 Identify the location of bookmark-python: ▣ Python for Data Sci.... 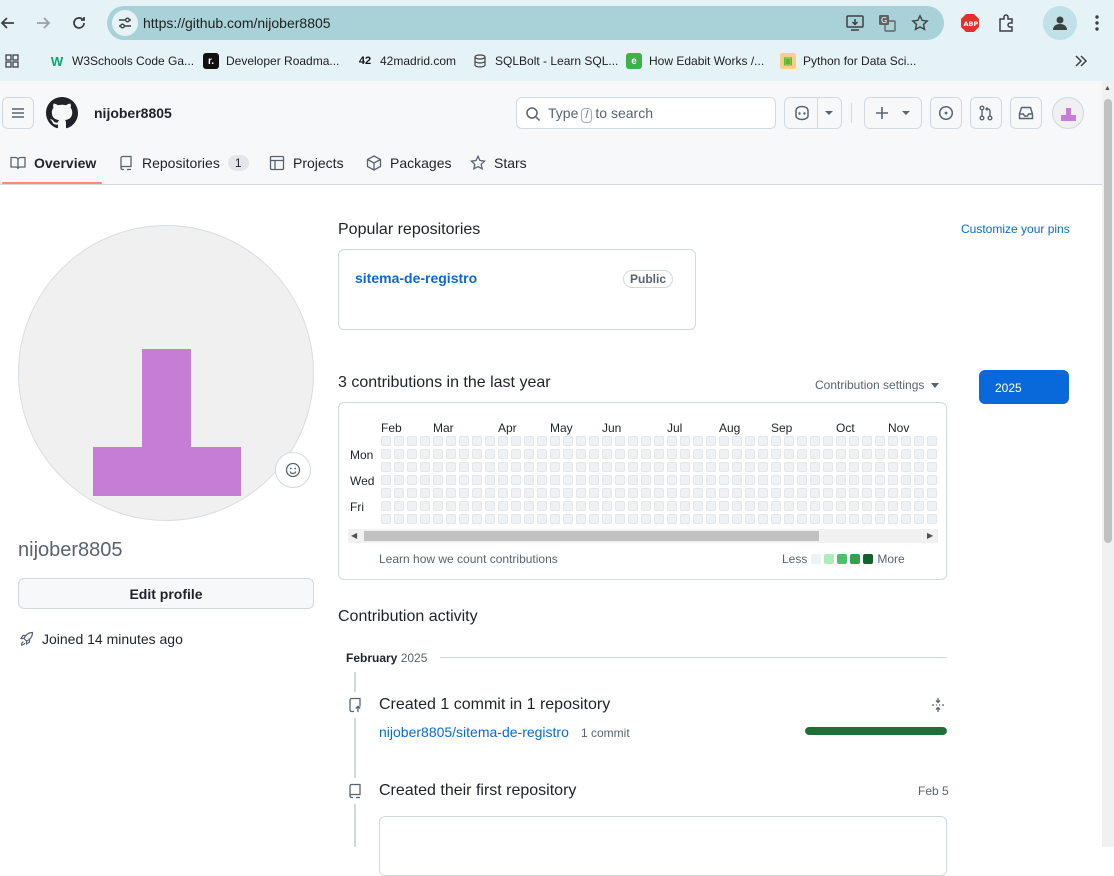
(848, 61).